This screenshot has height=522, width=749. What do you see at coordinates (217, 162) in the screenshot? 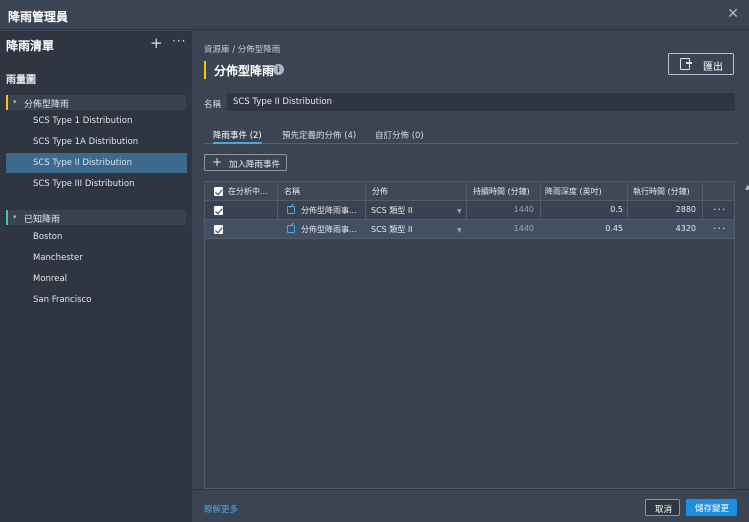
I see `plus-icon: +` at bounding box center [217, 162].